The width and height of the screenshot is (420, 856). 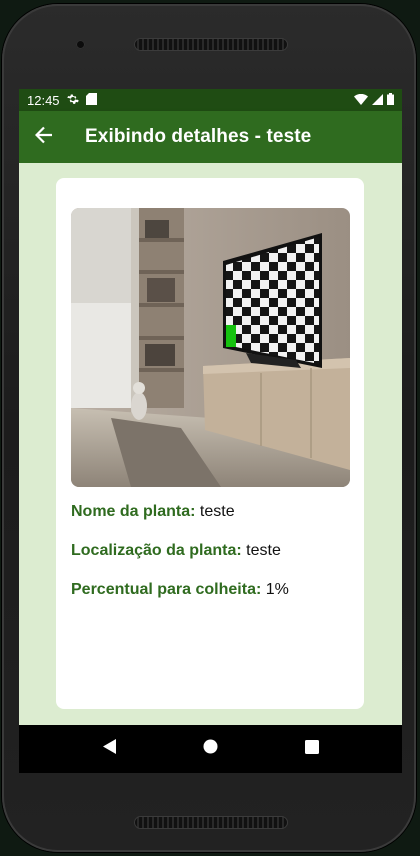 I want to click on app-bar: Exibindo detalhes - teste, so click(x=210, y=137).